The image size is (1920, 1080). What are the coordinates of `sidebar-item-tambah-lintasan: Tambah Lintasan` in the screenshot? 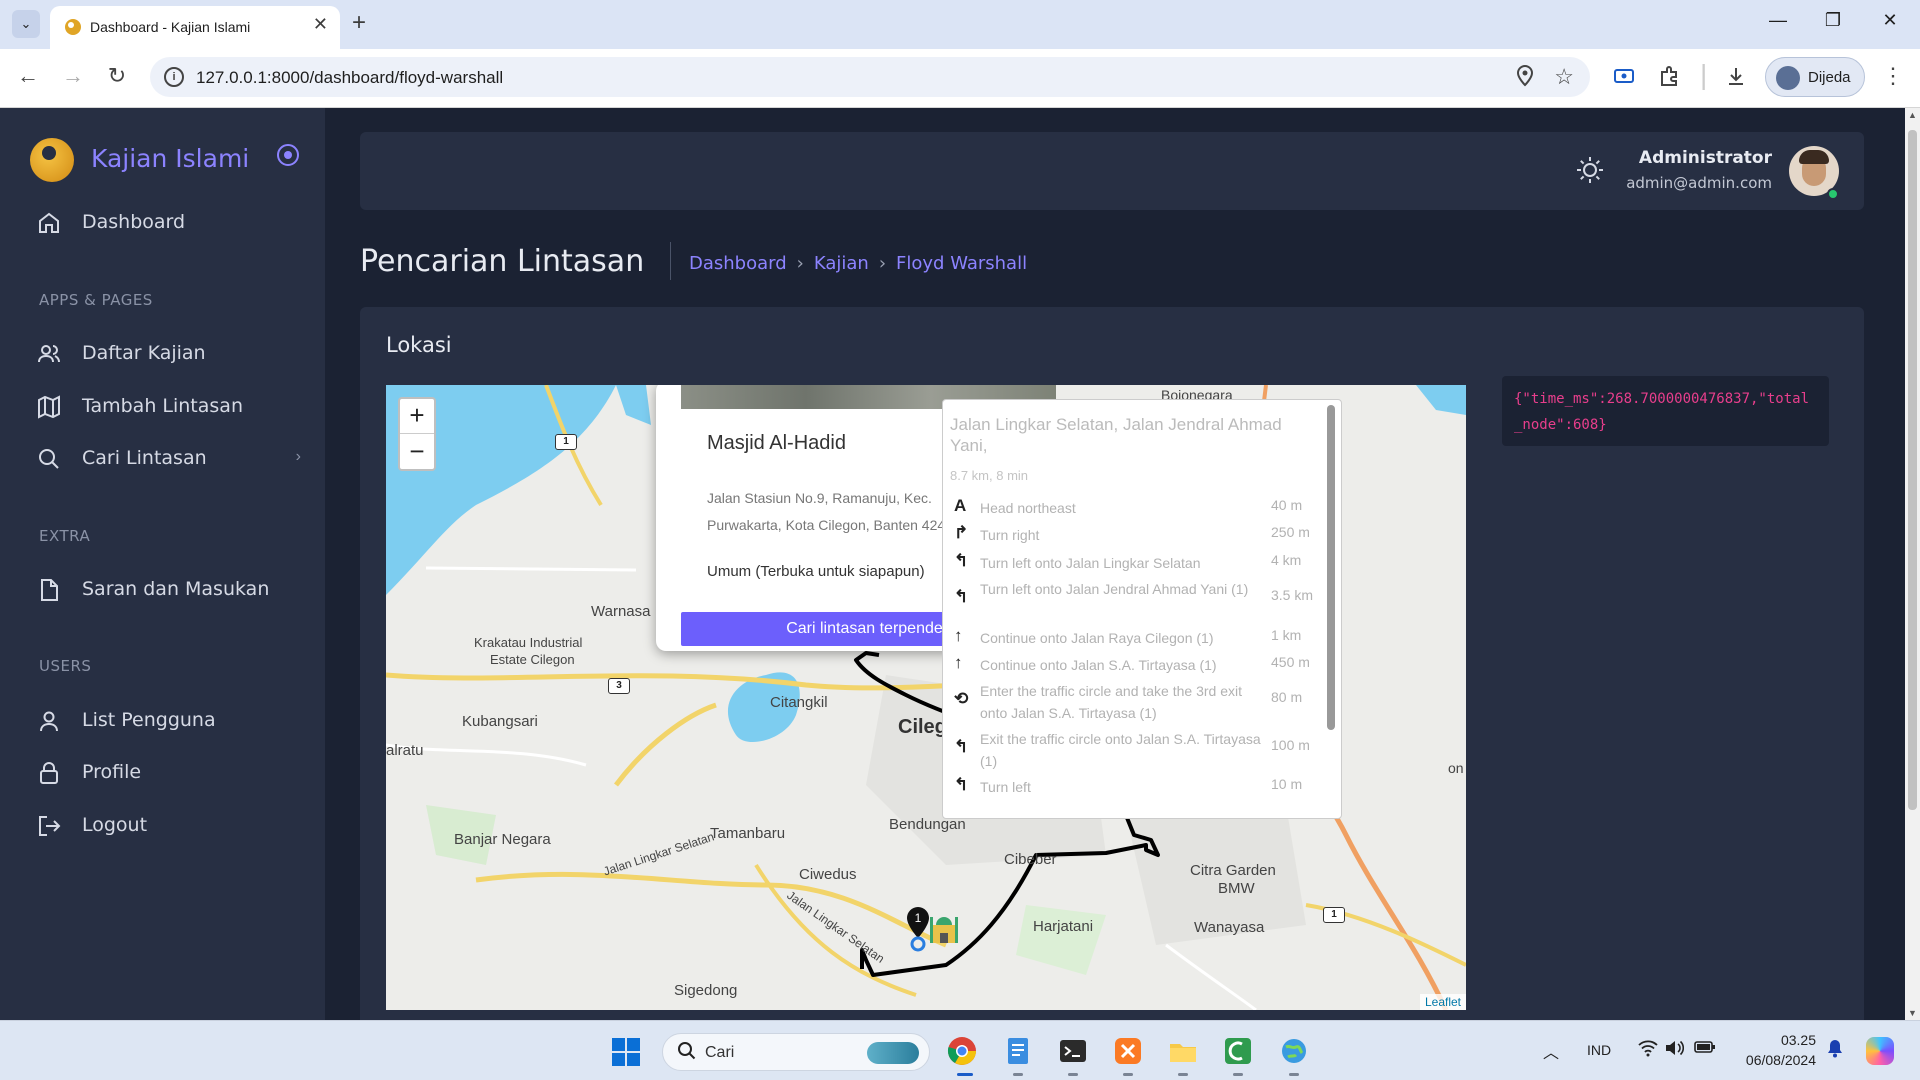 It's located at (168, 407).